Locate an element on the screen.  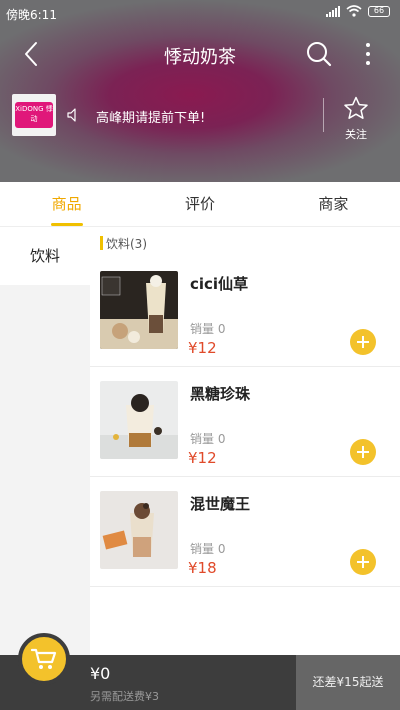
product-name: 黑糖珍珠 is located at coordinates (220, 394).